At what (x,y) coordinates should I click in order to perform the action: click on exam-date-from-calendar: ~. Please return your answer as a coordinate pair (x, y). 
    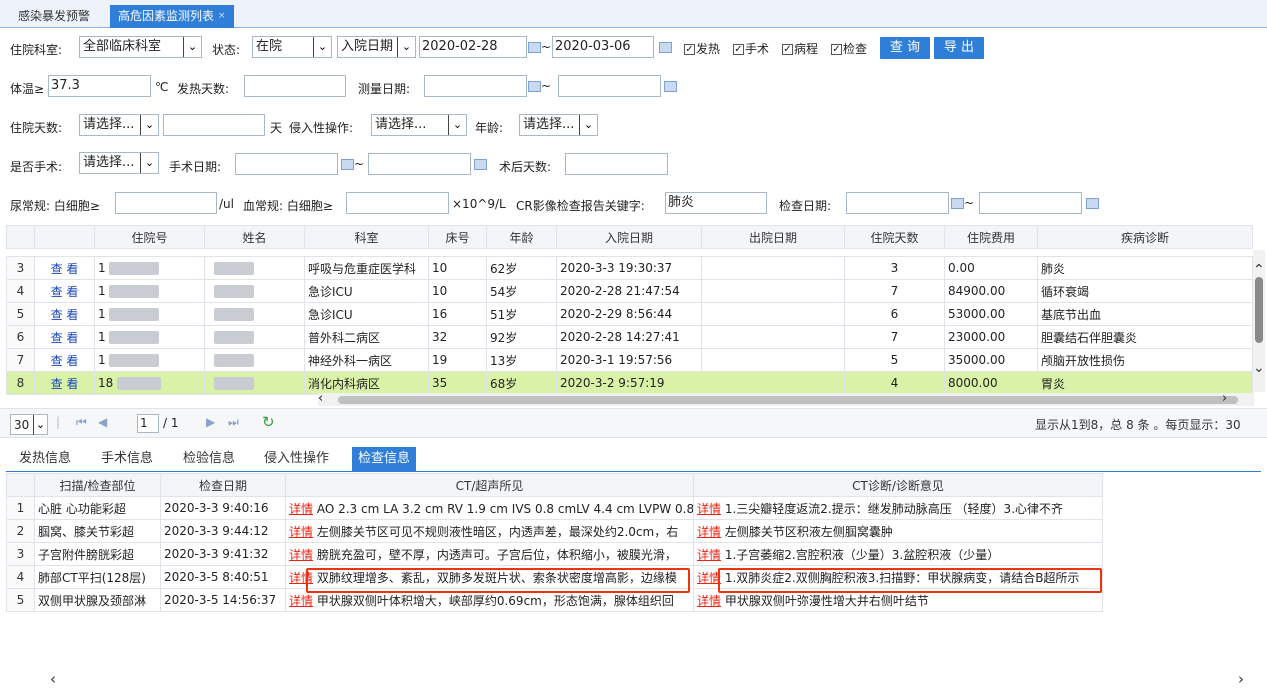
    Looking at the image, I should click on (962, 203).